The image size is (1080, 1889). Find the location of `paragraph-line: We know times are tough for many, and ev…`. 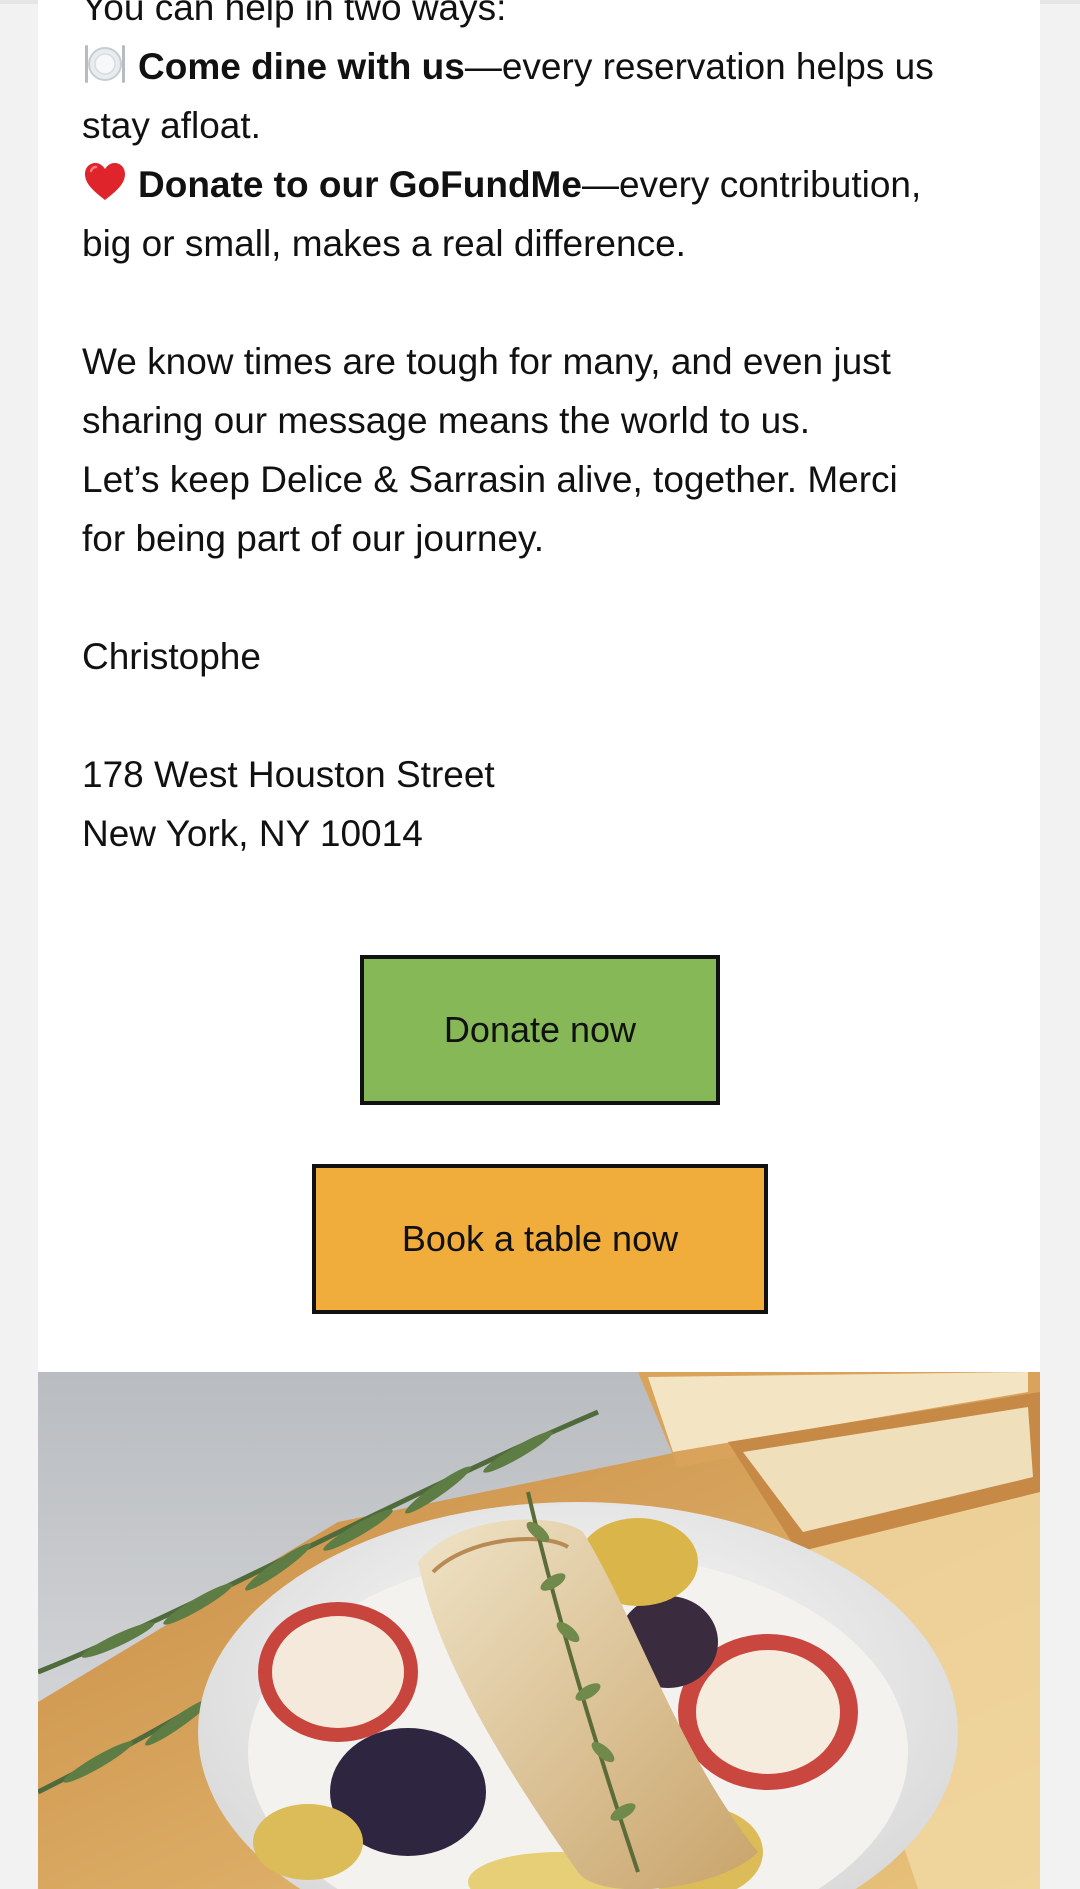

paragraph-line: We know times are tough for many, and ev… is located at coordinates (486, 361).